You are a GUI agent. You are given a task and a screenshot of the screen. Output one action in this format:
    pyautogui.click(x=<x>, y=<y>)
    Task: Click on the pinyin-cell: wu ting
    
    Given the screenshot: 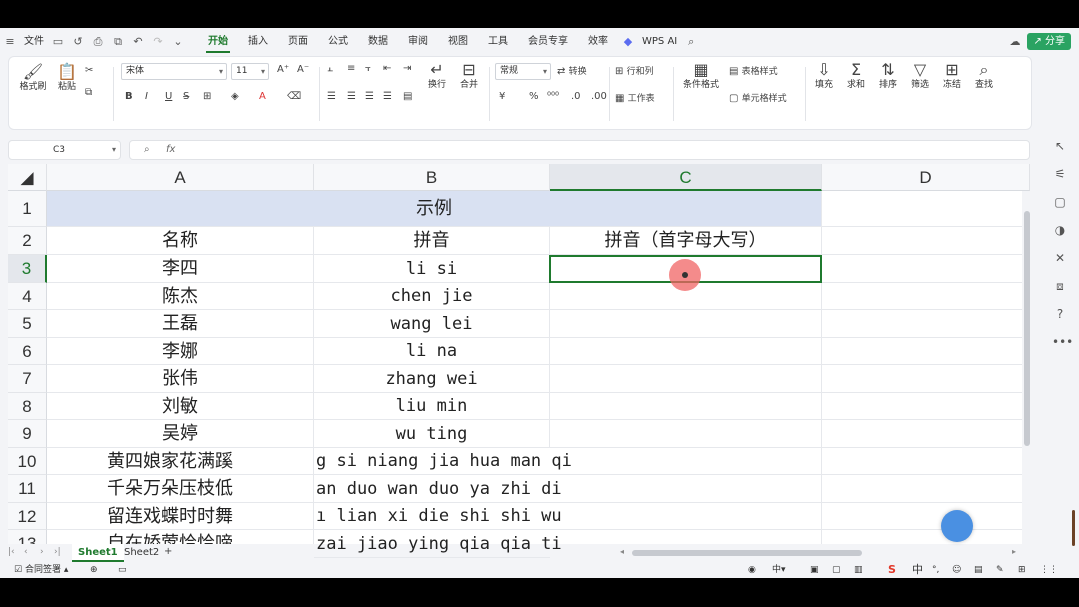 What is the action you would take?
    pyautogui.click(x=432, y=434)
    